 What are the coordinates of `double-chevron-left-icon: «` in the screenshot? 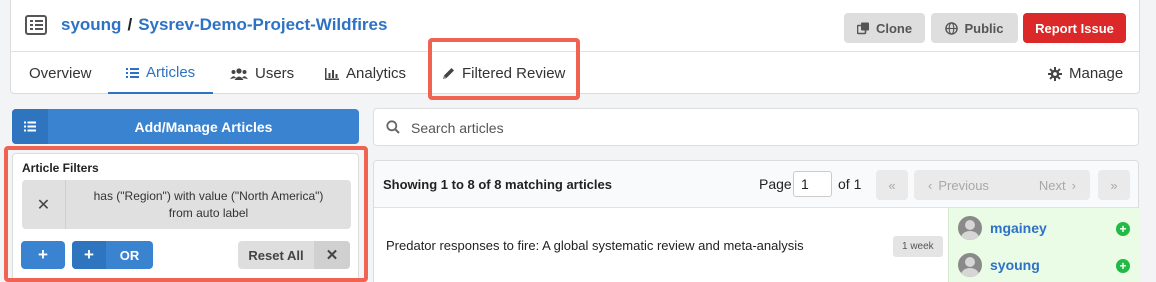 It's located at (892, 185).